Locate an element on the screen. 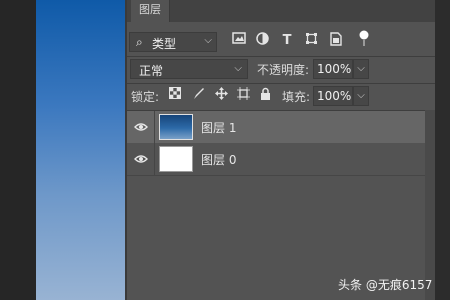 This screenshot has height=300, width=450. smart-object-filter-icon is located at coordinates (336, 41).